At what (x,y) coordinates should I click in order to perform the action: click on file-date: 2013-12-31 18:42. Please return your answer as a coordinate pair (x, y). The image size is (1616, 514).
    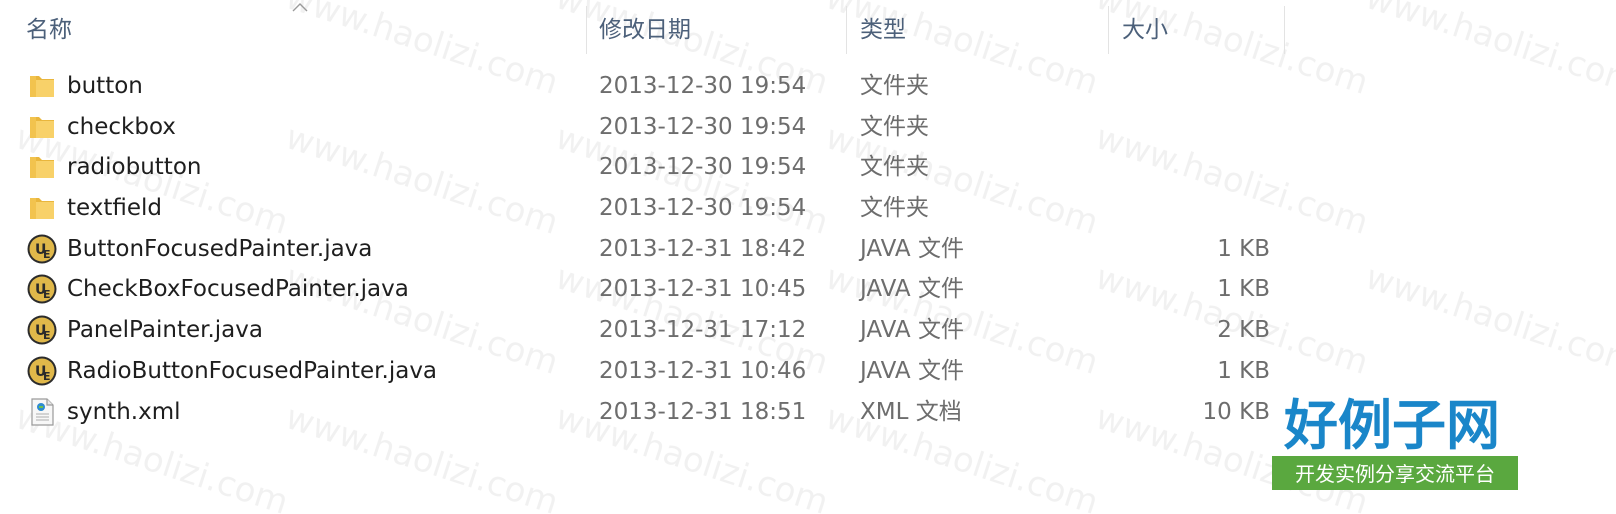
    Looking at the image, I should click on (703, 248).